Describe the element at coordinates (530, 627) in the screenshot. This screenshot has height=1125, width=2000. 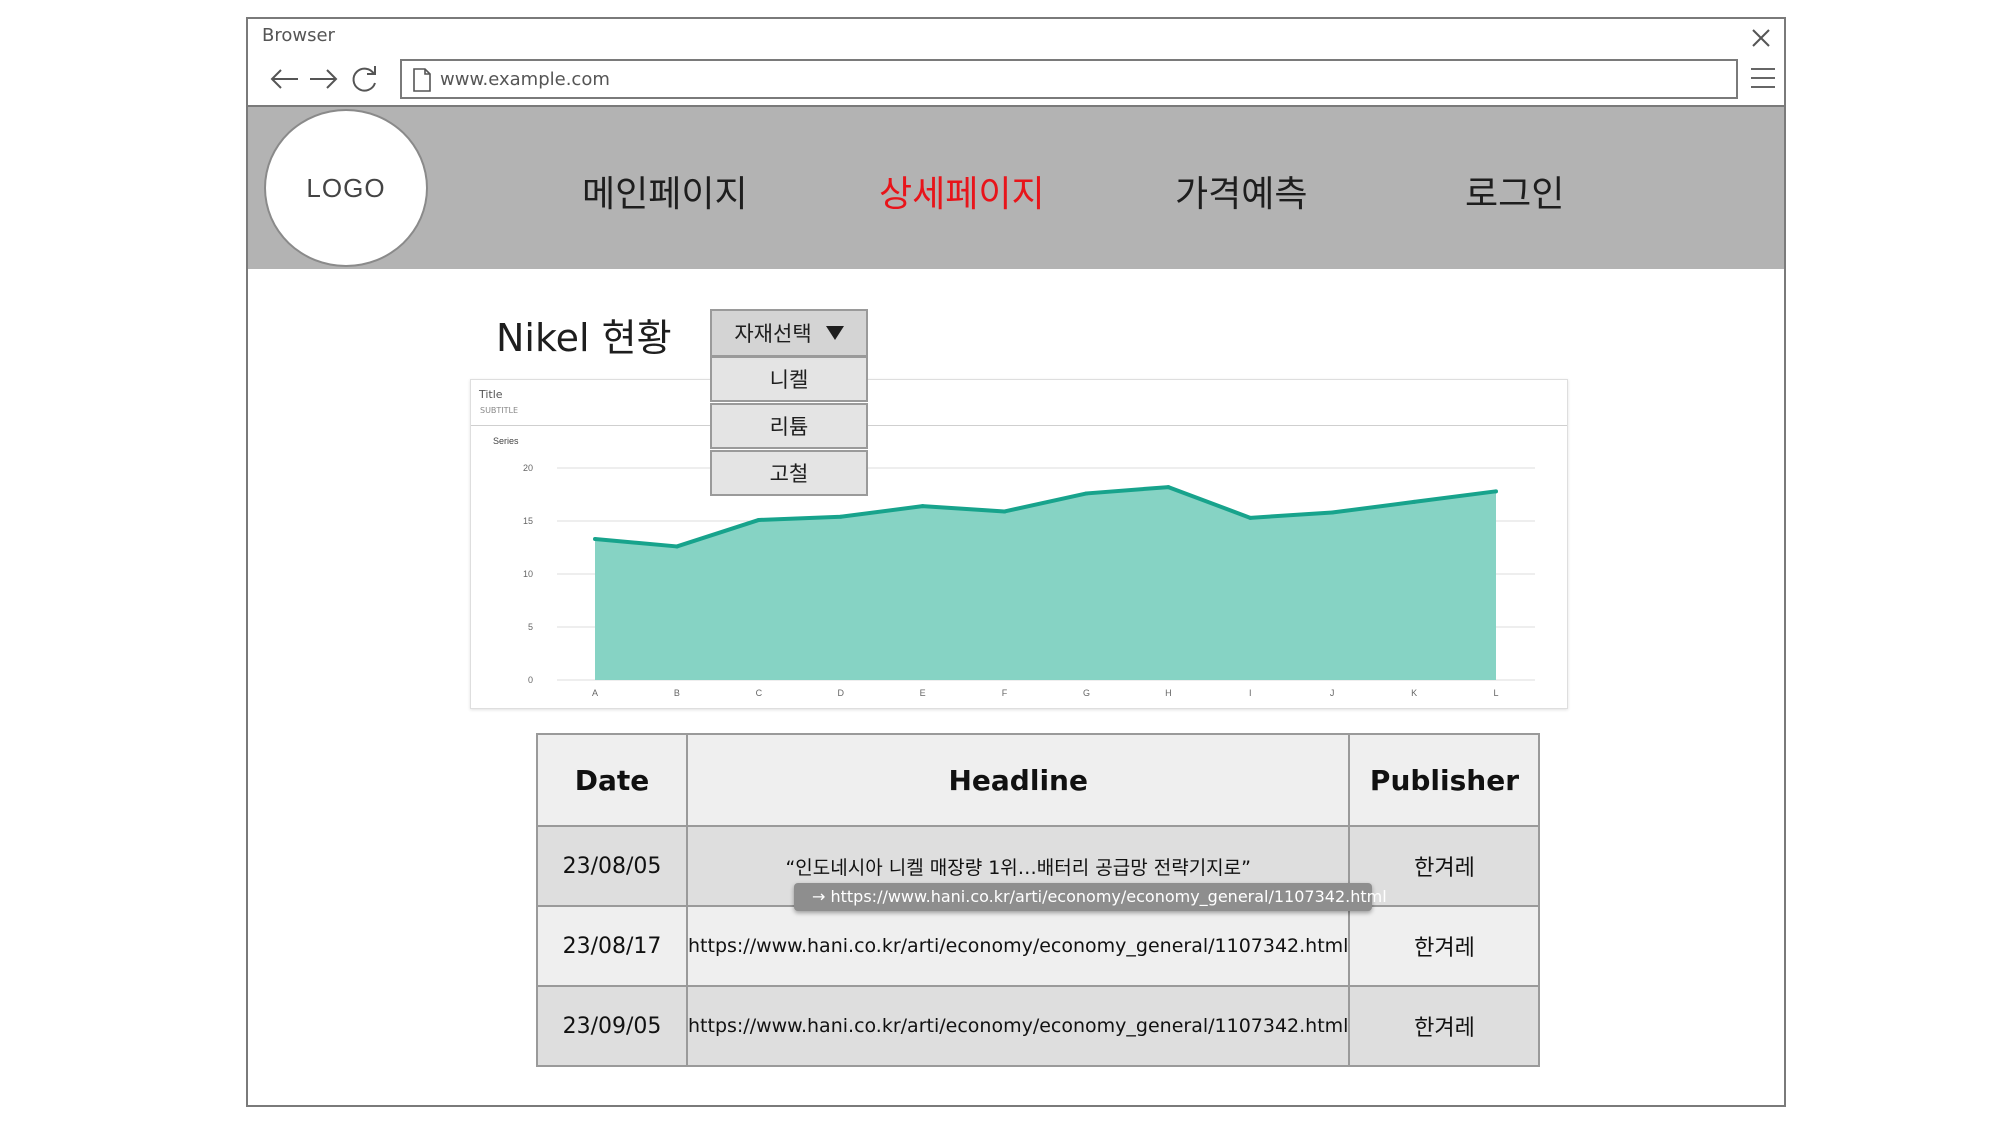
I see `y-tick-label: 5` at that location.